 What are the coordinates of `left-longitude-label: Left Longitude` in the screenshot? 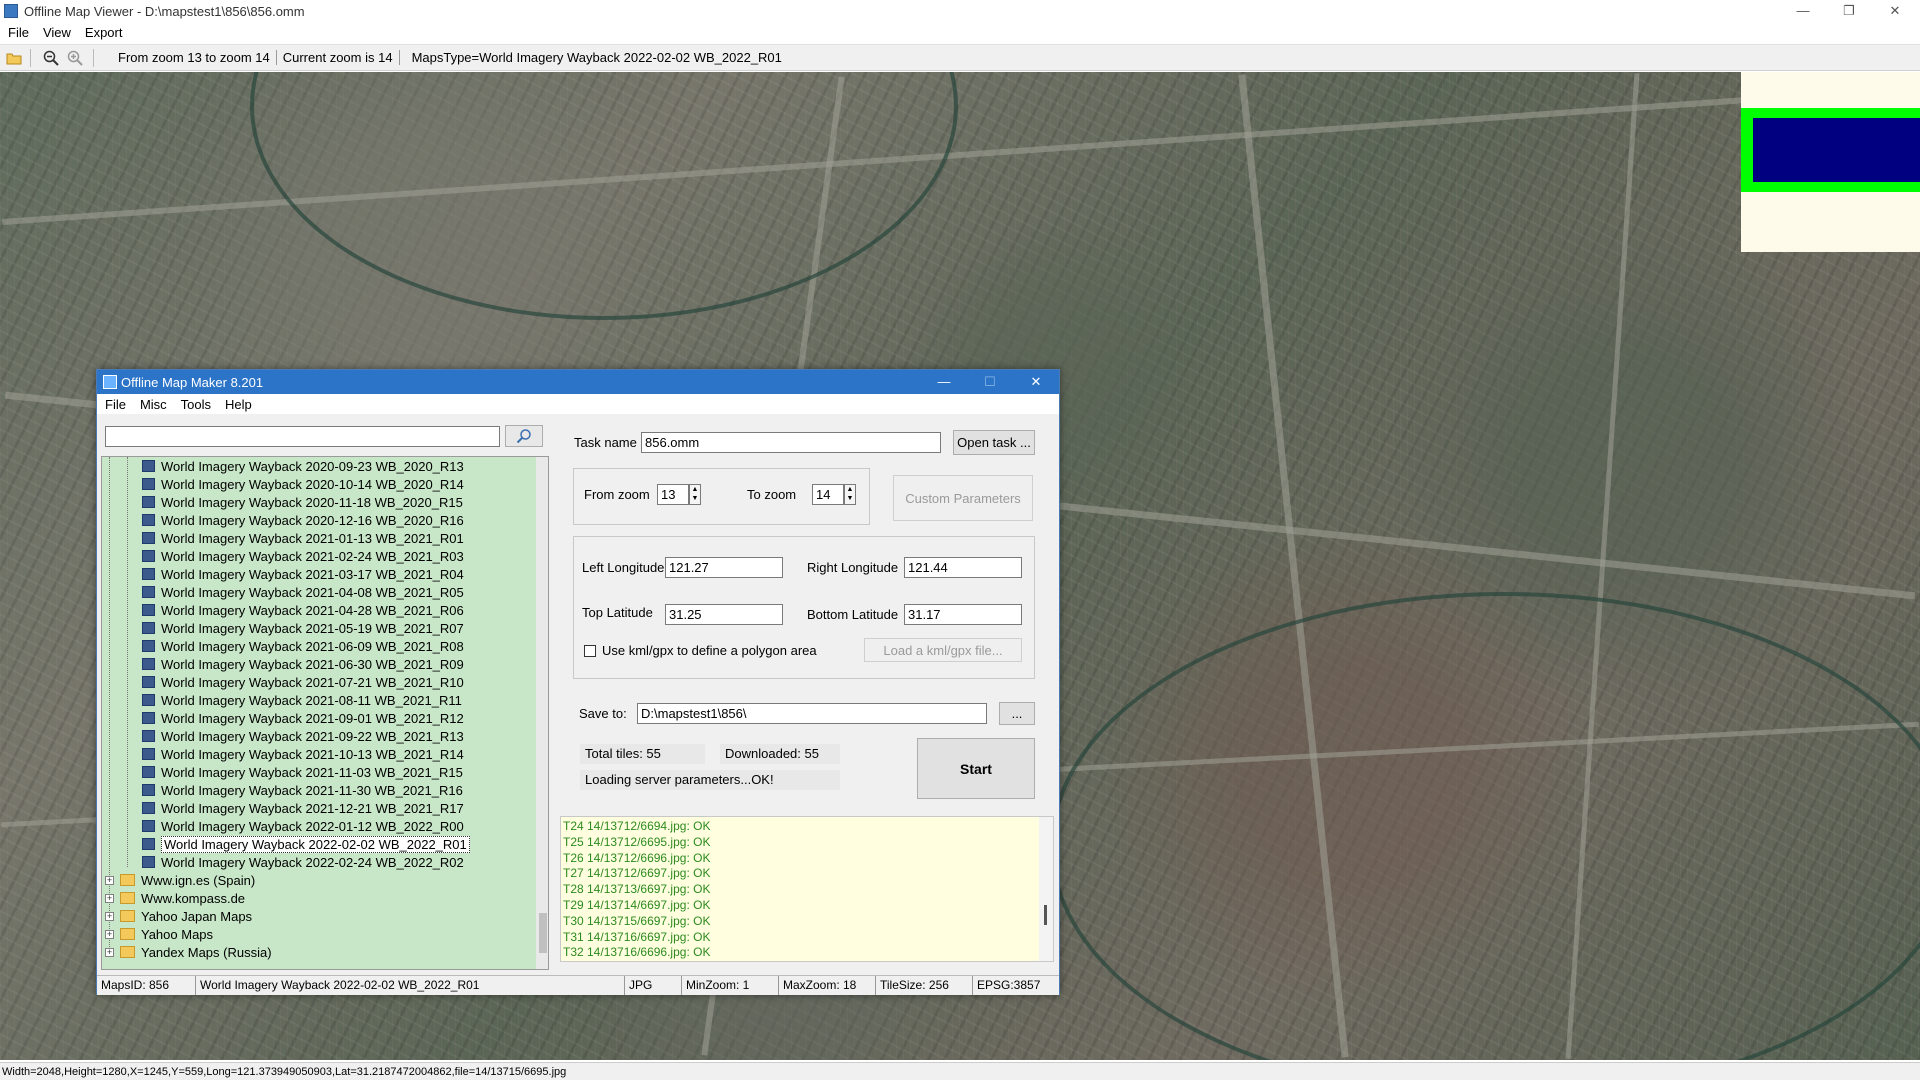 It's located at (623, 567).